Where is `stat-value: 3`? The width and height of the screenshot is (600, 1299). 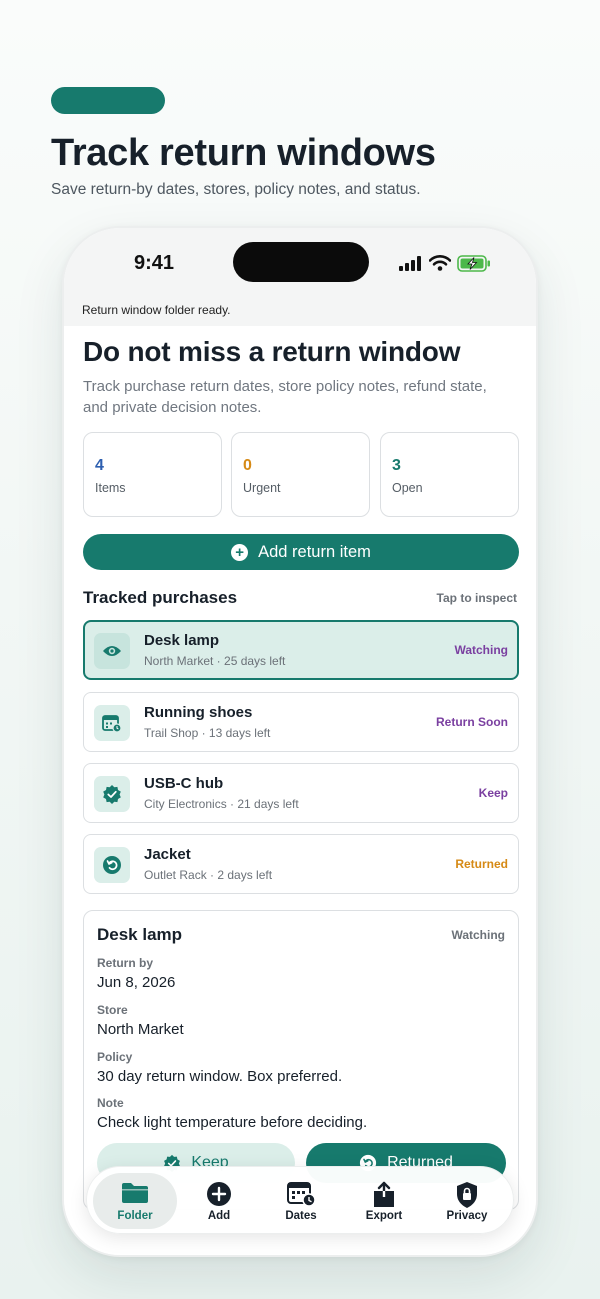
stat-value: 3 is located at coordinates (396, 465).